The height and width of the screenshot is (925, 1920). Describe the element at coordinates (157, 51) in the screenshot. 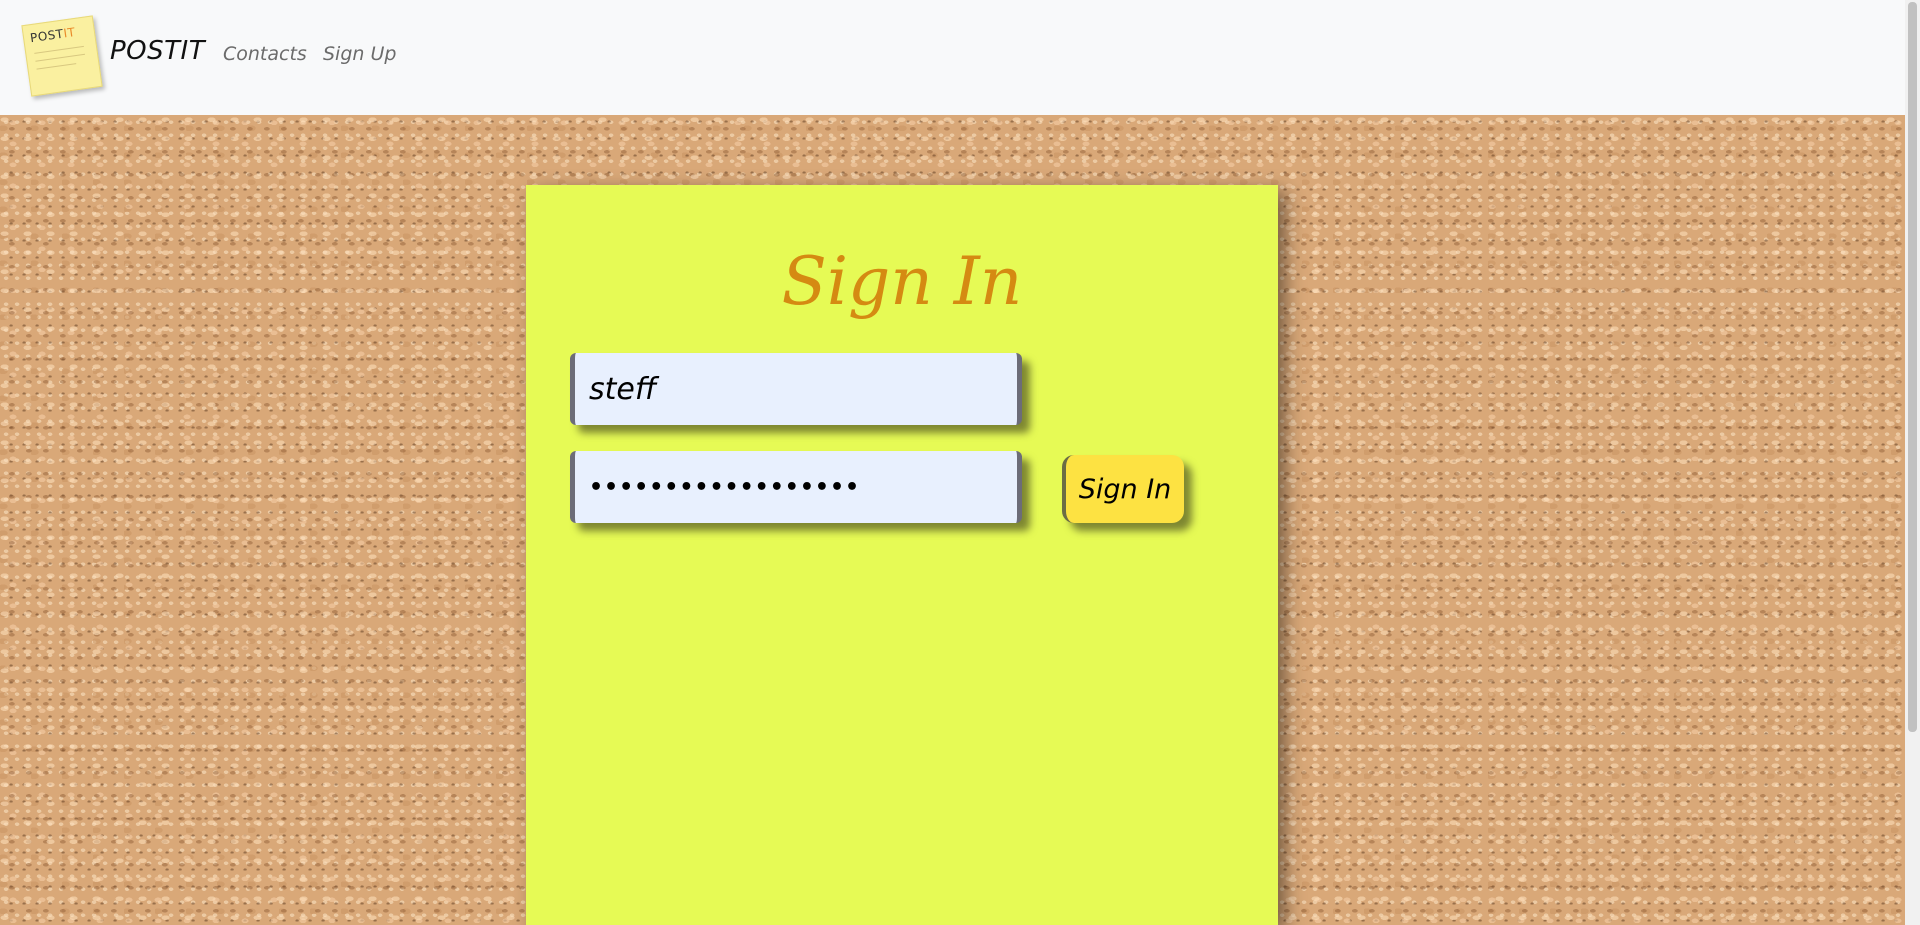

I see `brand-link: POSTIT` at that location.